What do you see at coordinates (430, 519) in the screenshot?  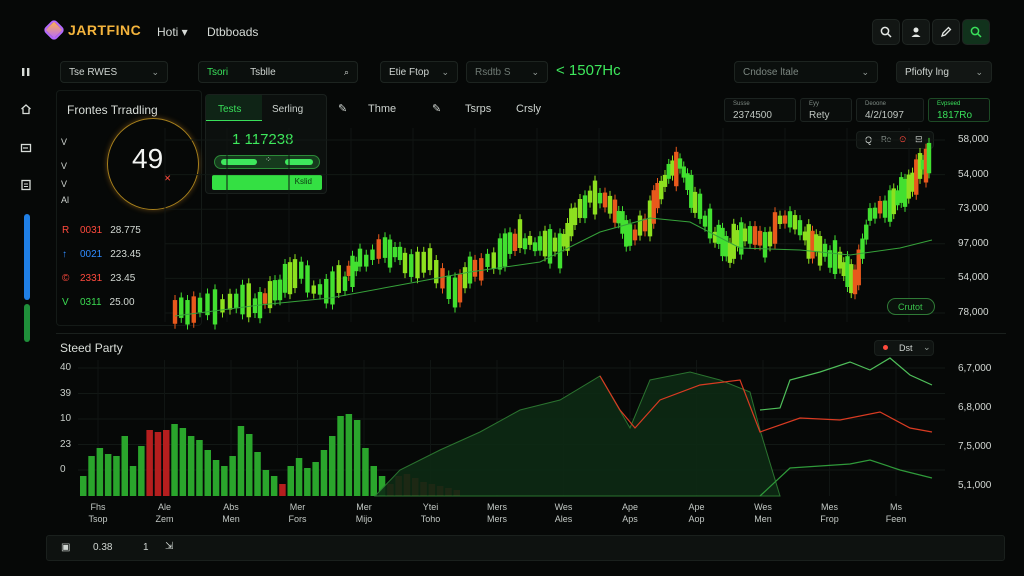 I see `x-tick-line2: Toho` at bounding box center [430, 519].